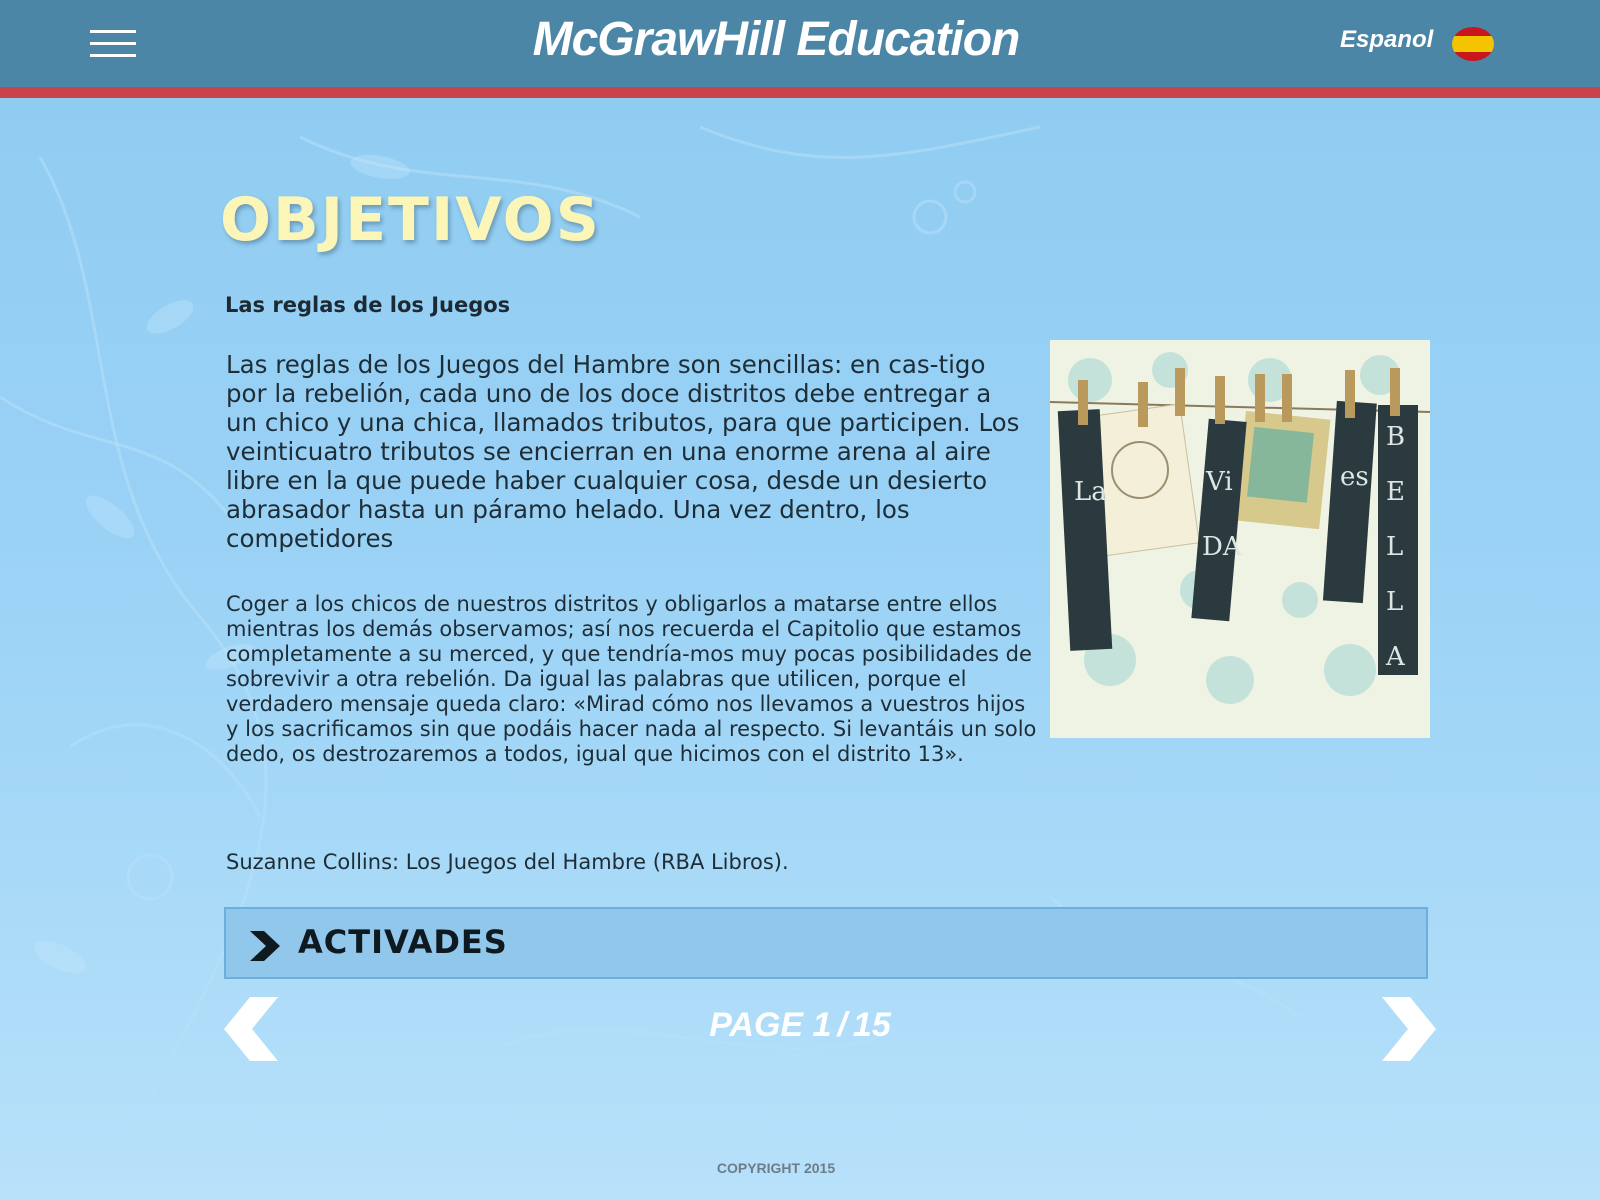  I want to click on section-subtitle: Las reglas de los Juegos, so click(368, 305).